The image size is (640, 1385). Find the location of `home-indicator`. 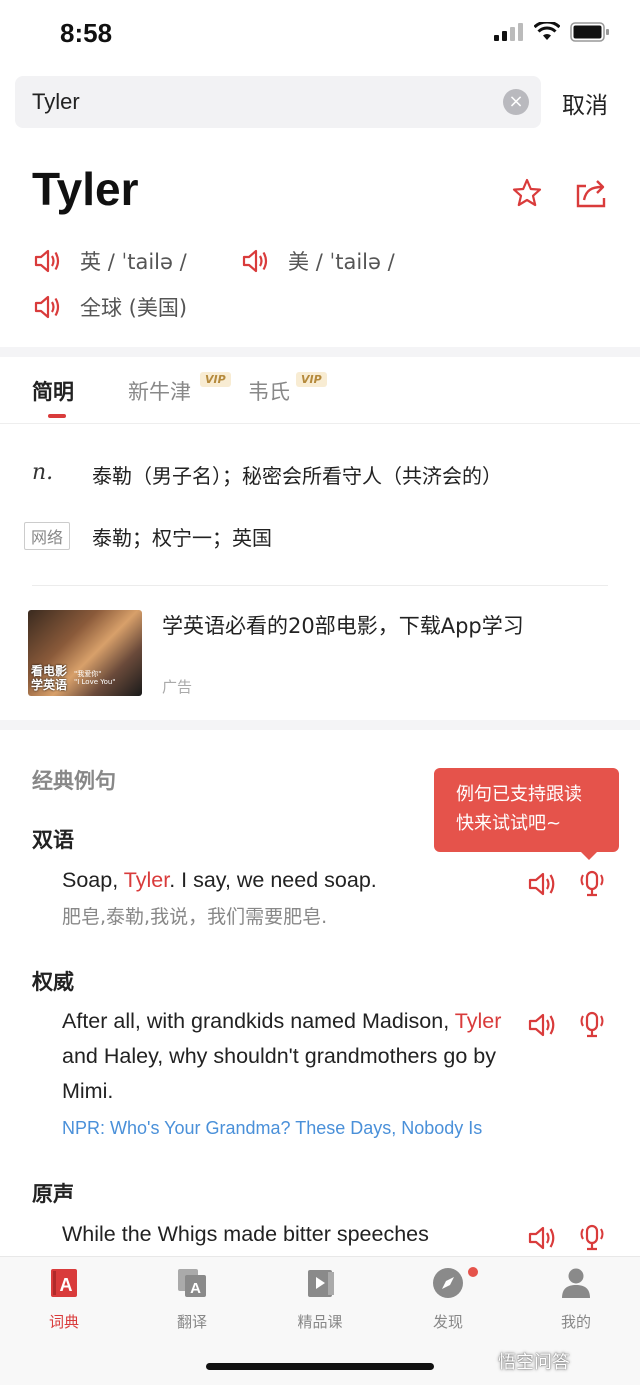

home-indicator is located at coordinates (320, 1366).